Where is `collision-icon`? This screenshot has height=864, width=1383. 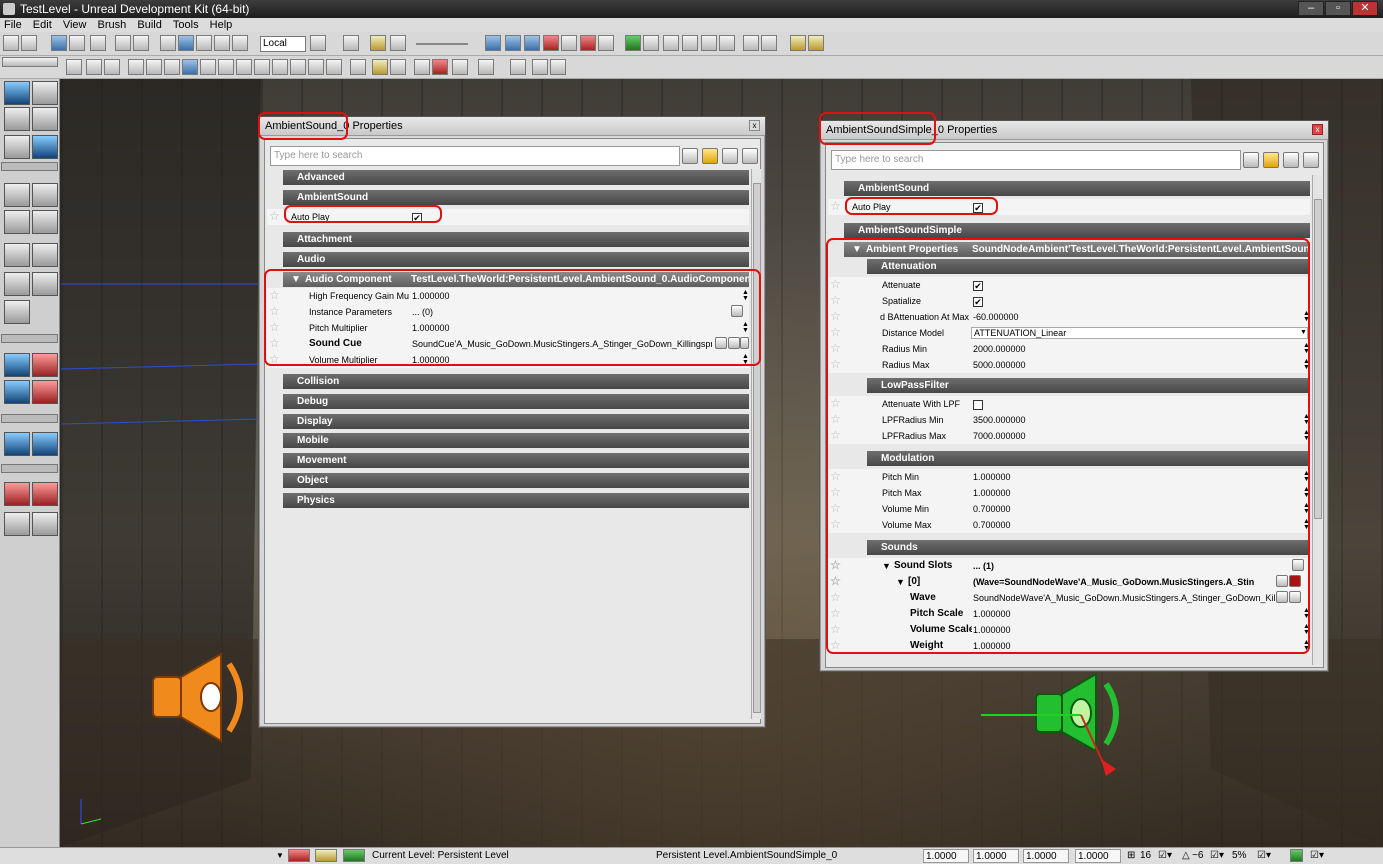 collision-icon is located at coordinates (316, 67).